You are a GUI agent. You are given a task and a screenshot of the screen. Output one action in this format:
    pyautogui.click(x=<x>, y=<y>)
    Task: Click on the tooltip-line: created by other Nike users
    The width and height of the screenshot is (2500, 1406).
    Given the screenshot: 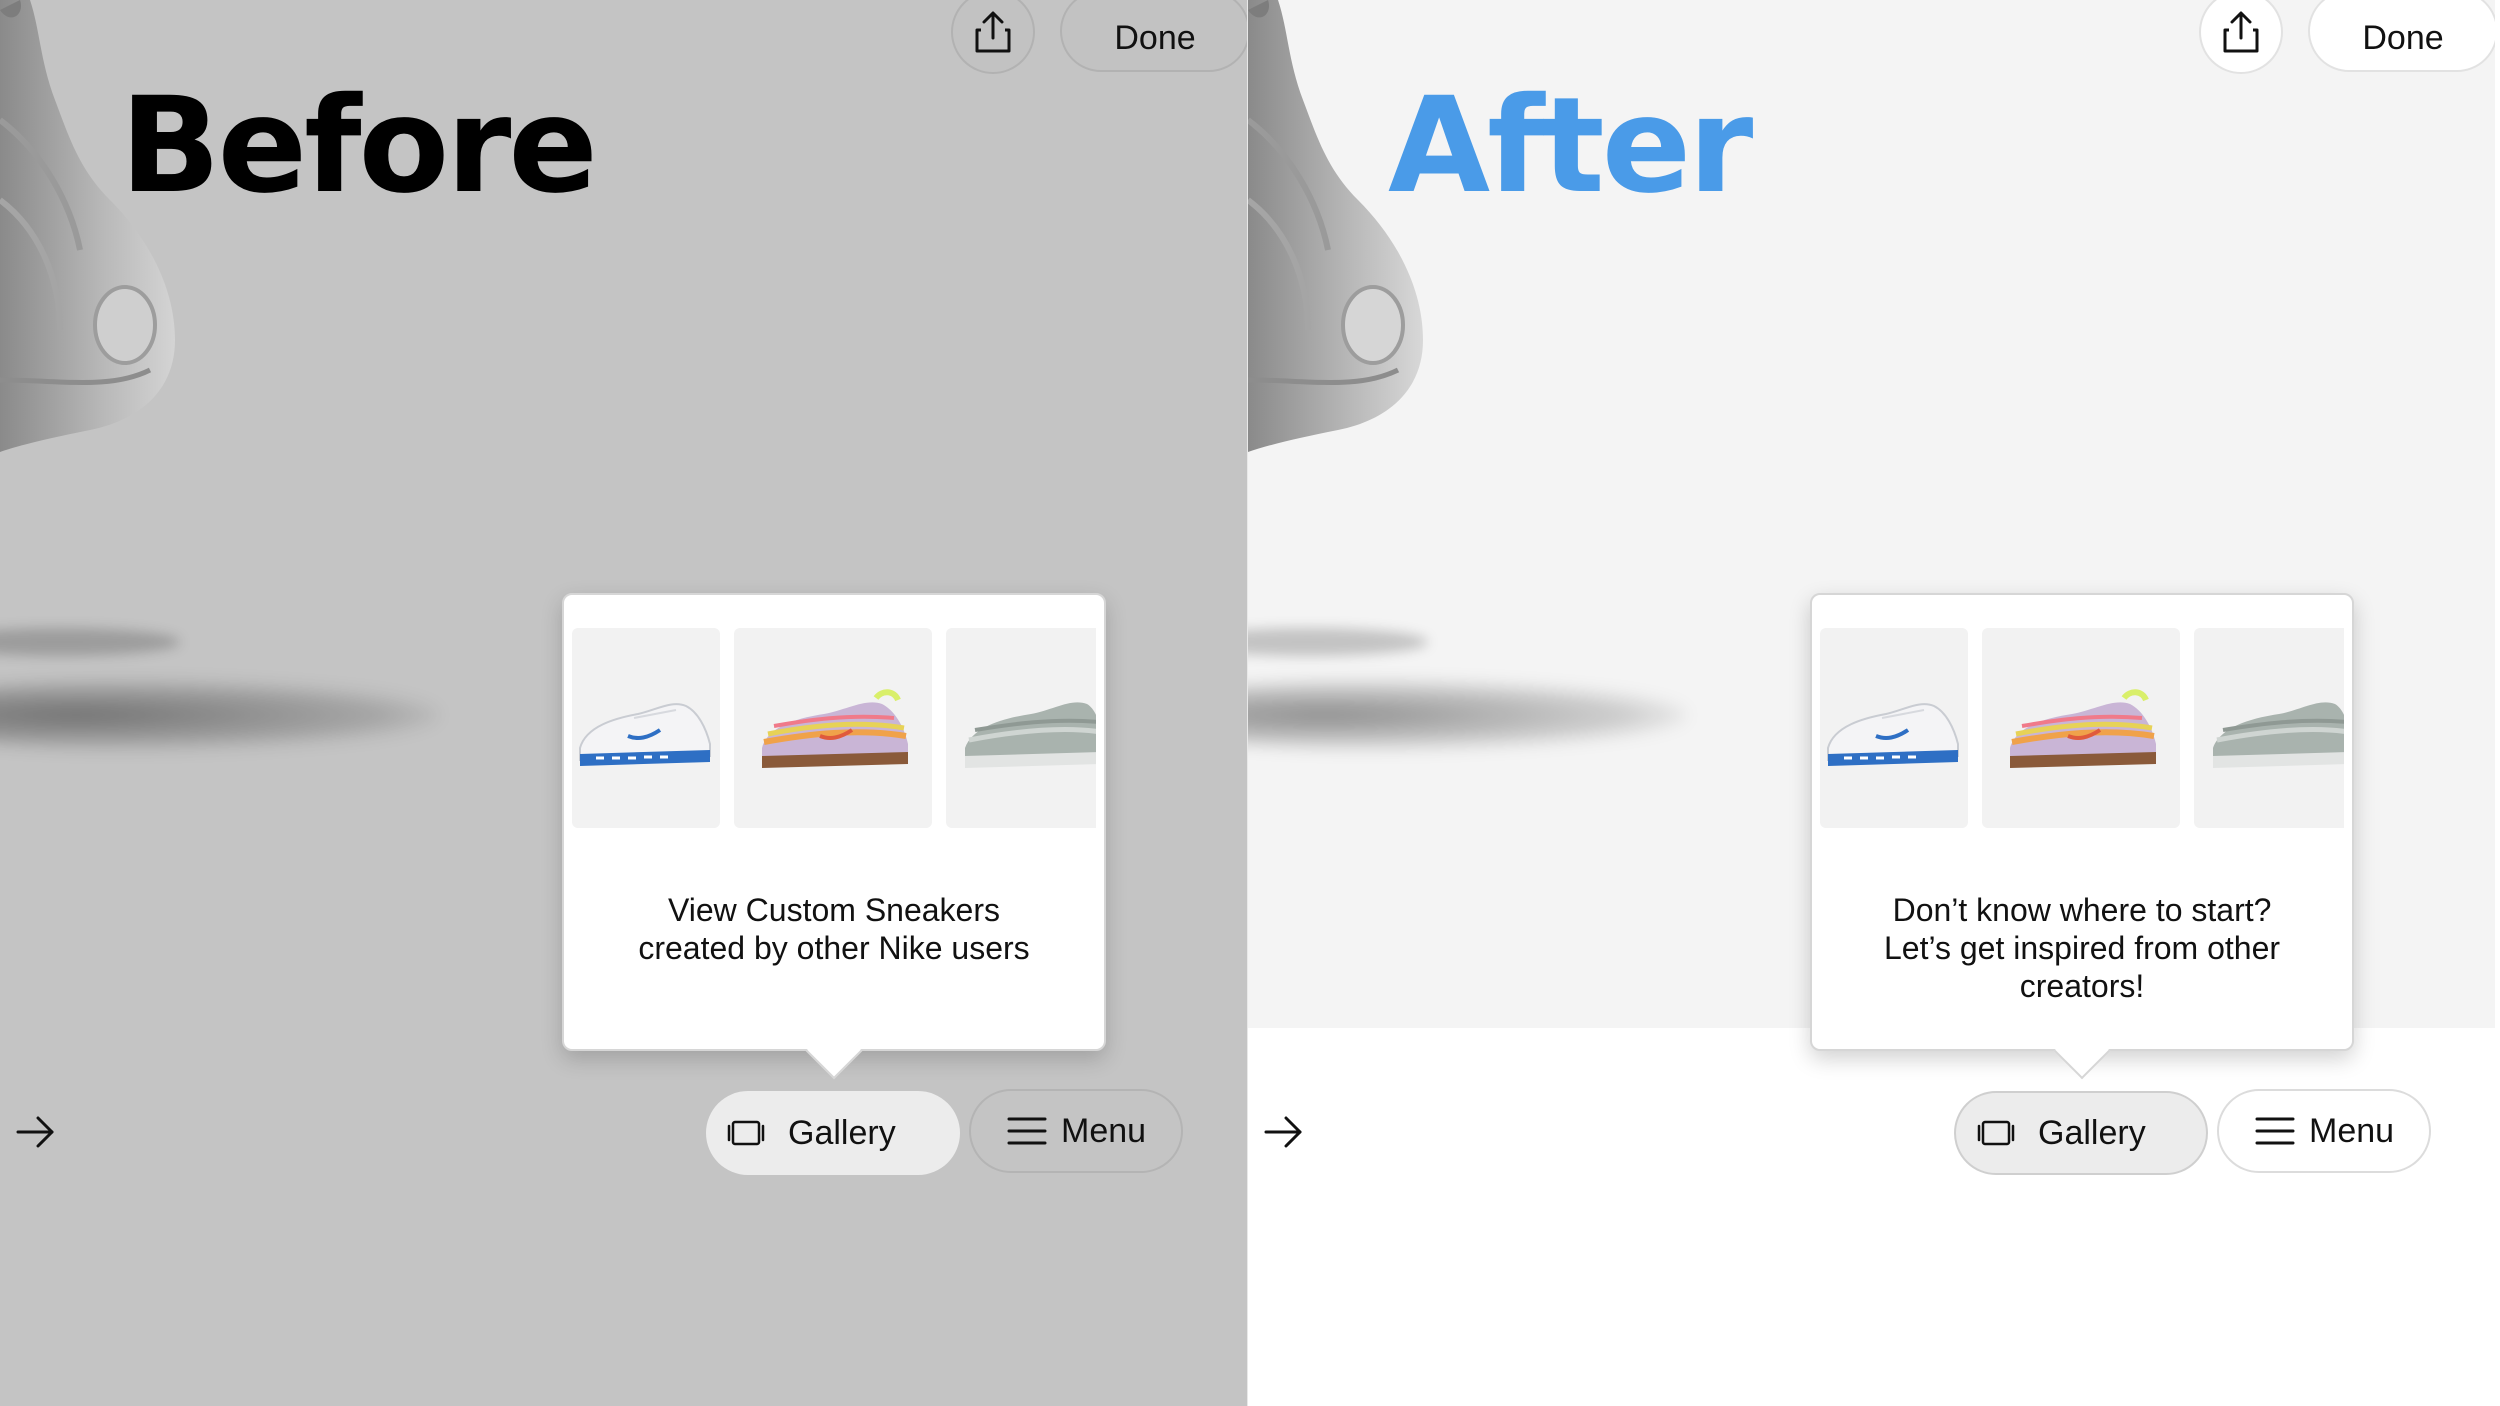 What is the action you would take?
    pyautogui.click(x=834, y=948)
    